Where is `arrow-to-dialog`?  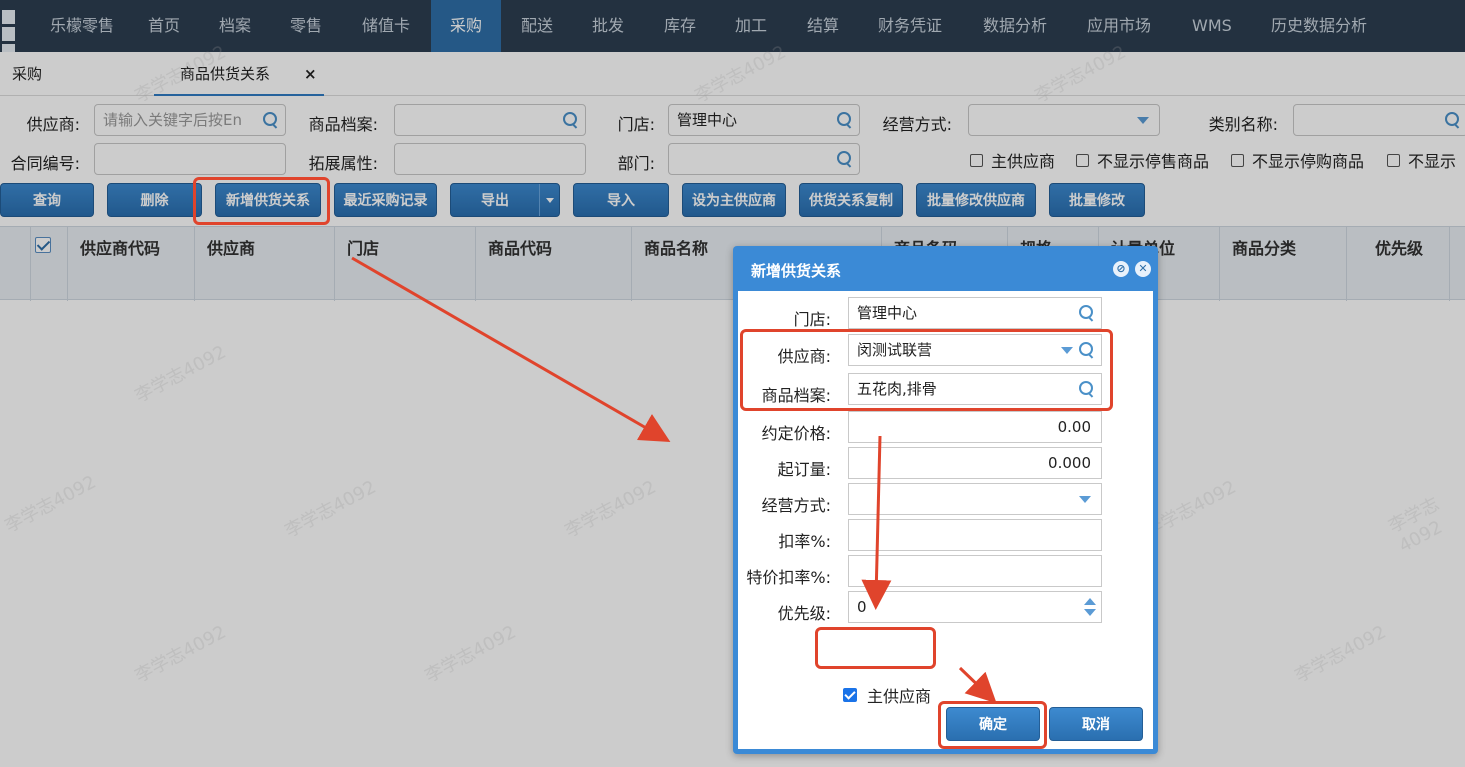 arrow-to-dialog is located at coordinates (511, 349).